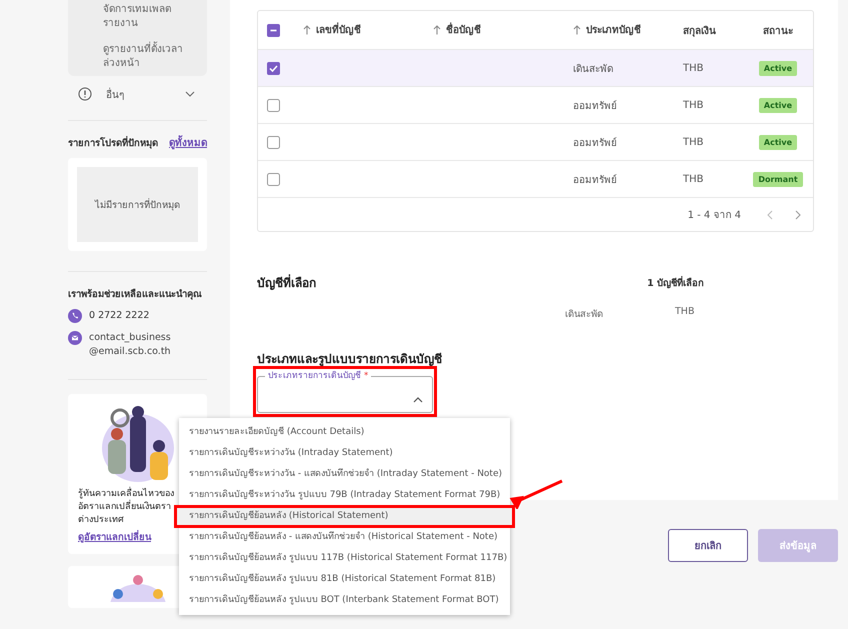  I want to click on exchange-rate-link: ดูอัตราแลกเปลี่ยน, so click(114, 536).